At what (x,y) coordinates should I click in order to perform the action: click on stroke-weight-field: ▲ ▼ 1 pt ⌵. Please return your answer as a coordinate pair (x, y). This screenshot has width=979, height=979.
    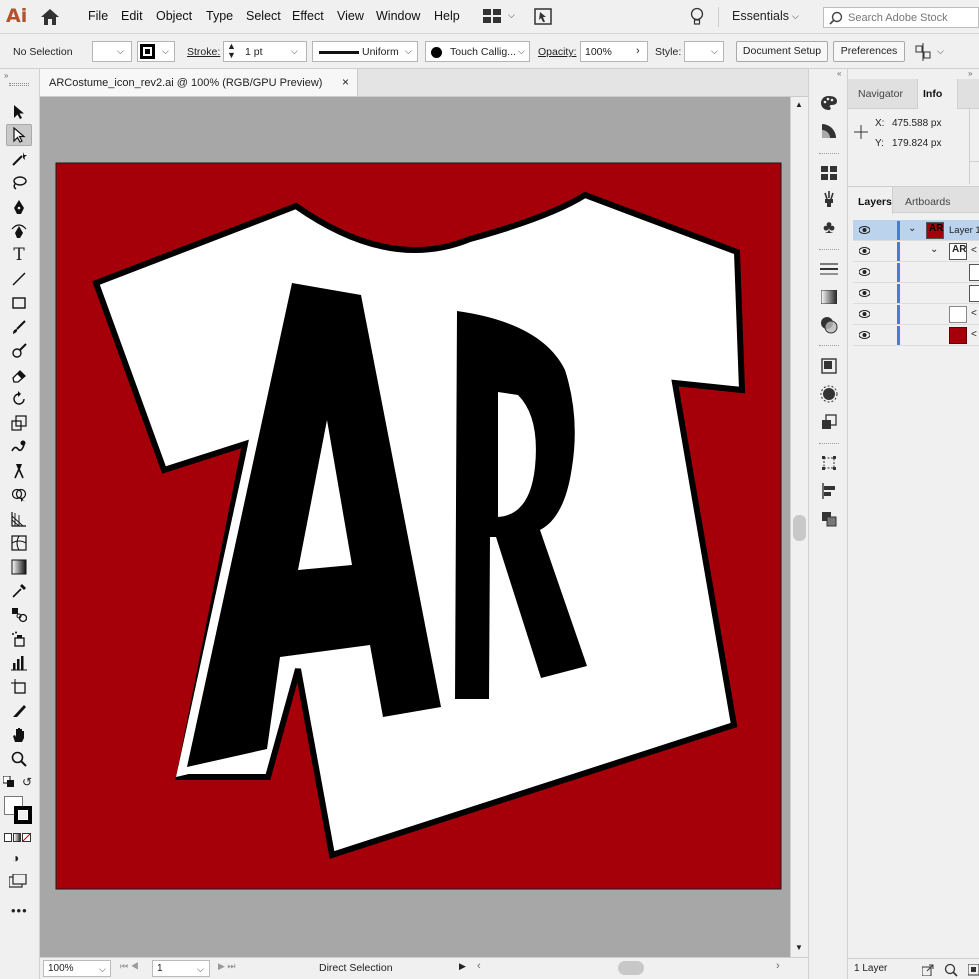
    Looking at the image, I should click on (265, 51).